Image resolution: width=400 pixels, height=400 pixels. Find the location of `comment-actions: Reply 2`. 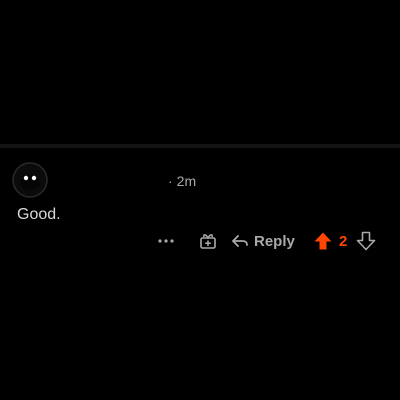

comment-actions: Reply 2 is located at coordinates (200, 241).